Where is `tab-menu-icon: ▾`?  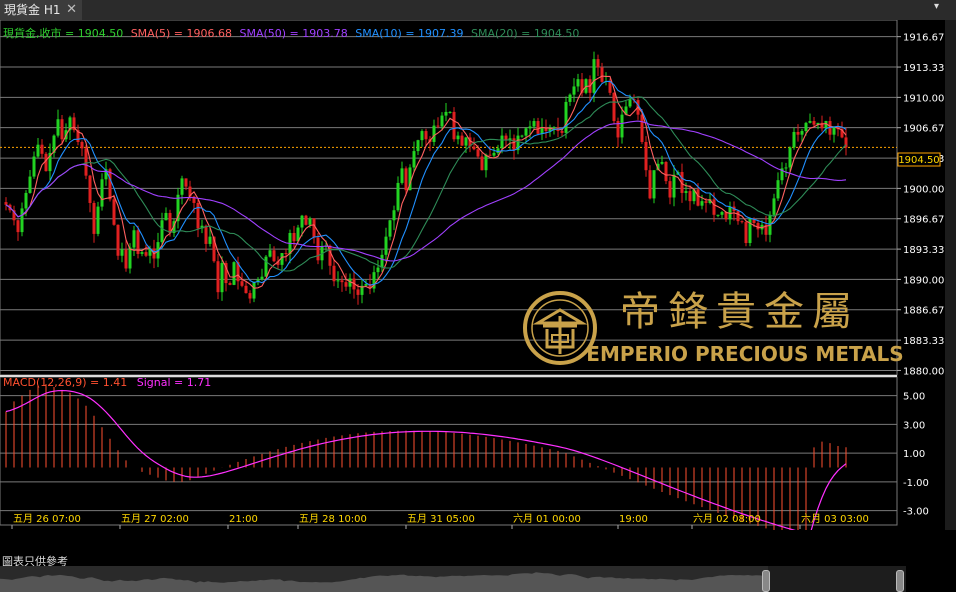
tab-menu-icon: ▾ is located at coordinates (936, 6).